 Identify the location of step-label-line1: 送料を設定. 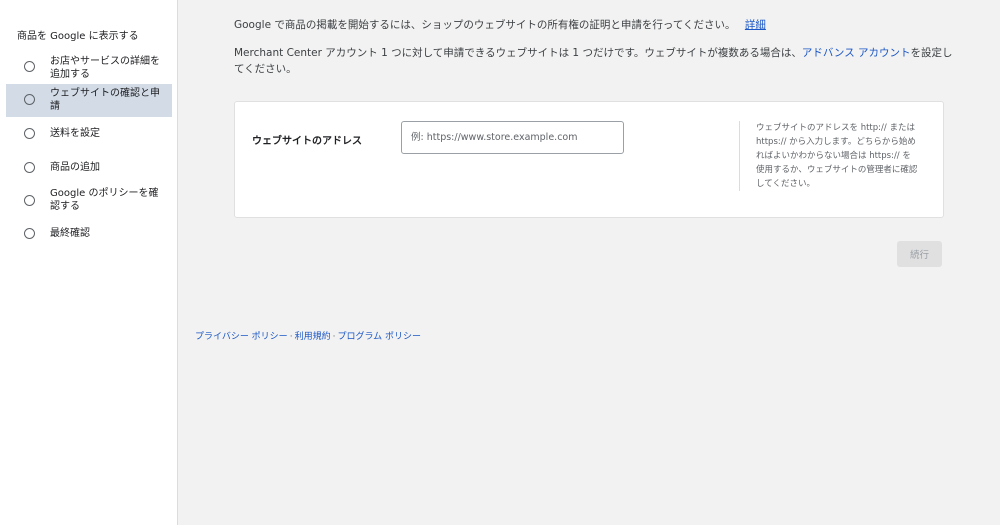
(75, 133).